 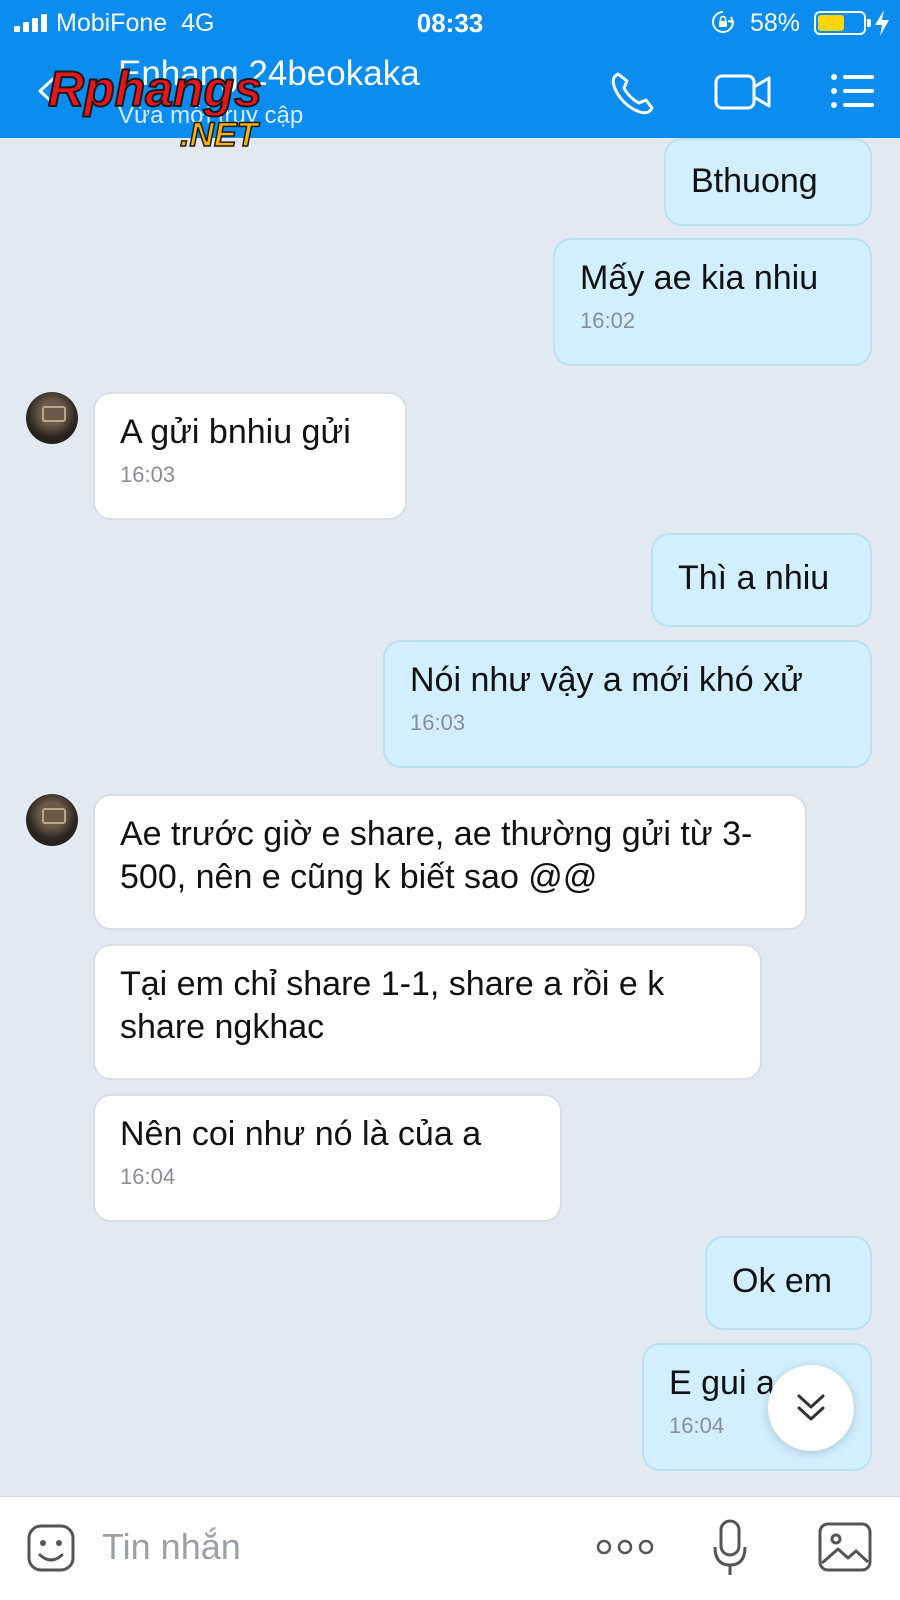 I want to click on more-icon, so click(x=625, y=1547).